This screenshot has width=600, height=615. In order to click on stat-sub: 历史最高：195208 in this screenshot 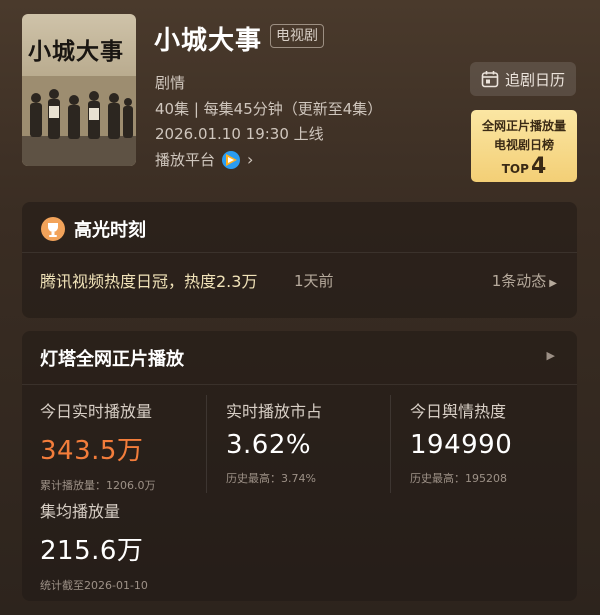, I will do `click(458, 478)`.